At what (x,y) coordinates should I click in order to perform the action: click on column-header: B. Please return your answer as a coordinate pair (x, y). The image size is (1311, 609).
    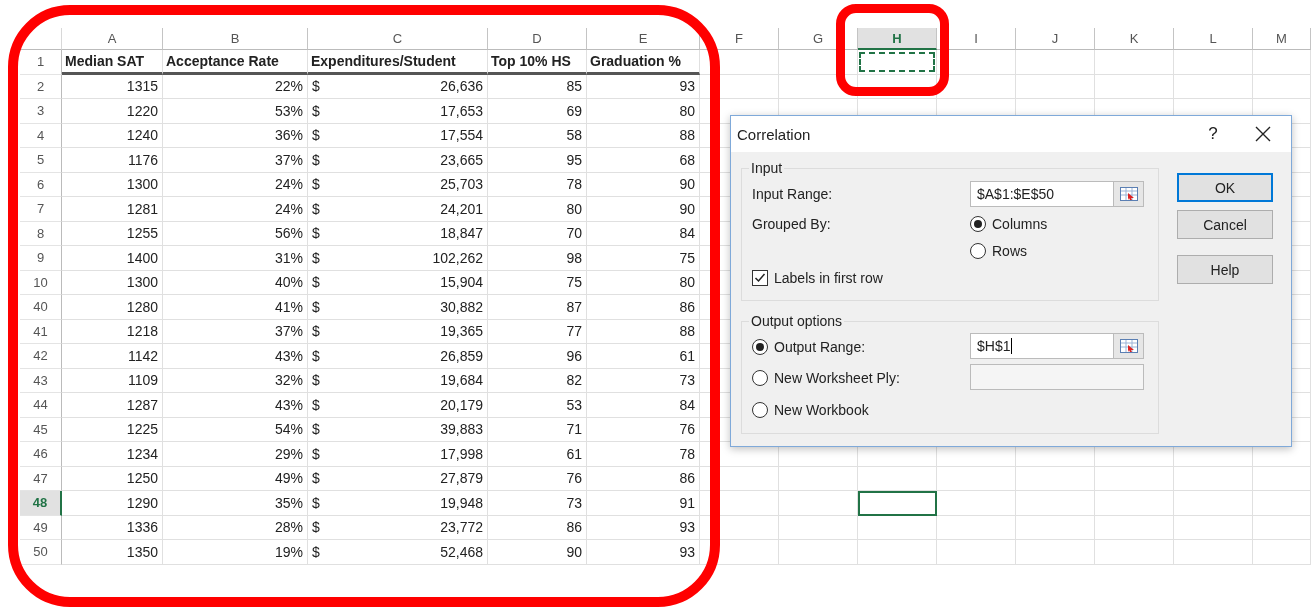
    Looking at the image, I should click on (235, 39).